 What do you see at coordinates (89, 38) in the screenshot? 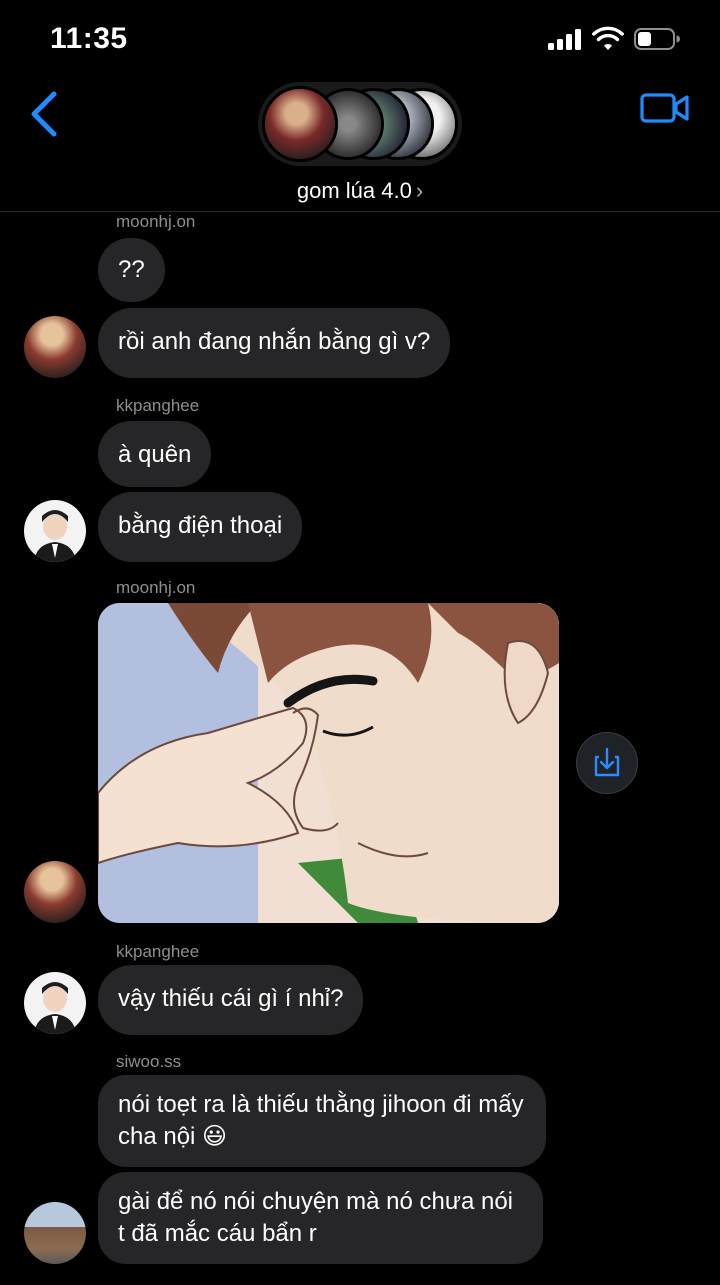
I see `status-time: 11:35` at bounding box center [89, 38].